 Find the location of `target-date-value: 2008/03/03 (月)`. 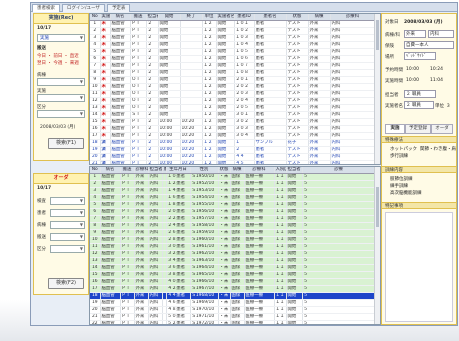

target-date-value: 2008/03/03 (月) is located at coordinates (423, 22).